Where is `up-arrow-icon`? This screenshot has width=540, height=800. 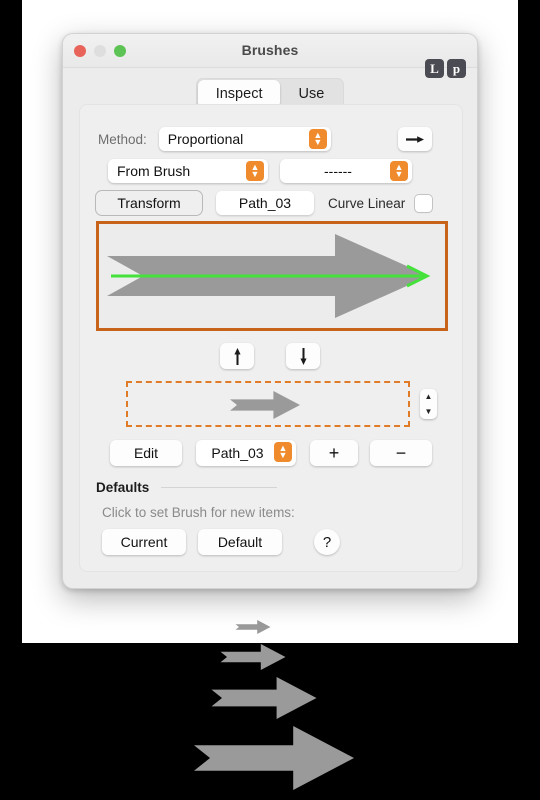 up-arrow-icon is located at coordinates (237, 356).